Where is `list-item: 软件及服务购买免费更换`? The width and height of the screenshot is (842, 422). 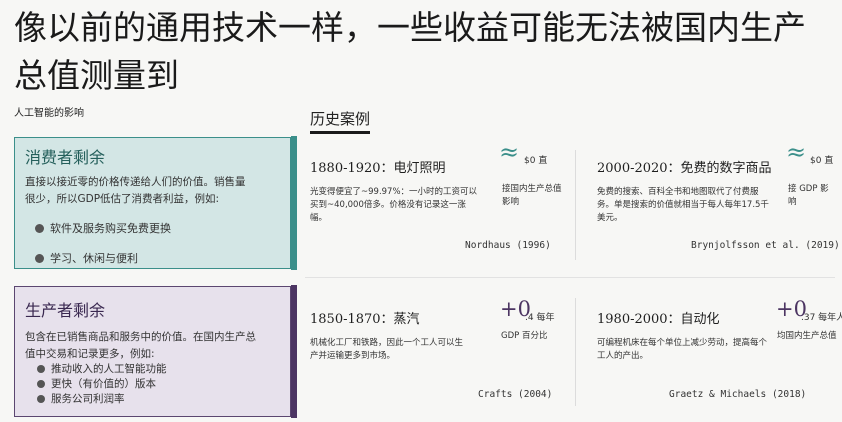 list-item: 软件及服务购买免费更换 is located at coordinates (103, 228).